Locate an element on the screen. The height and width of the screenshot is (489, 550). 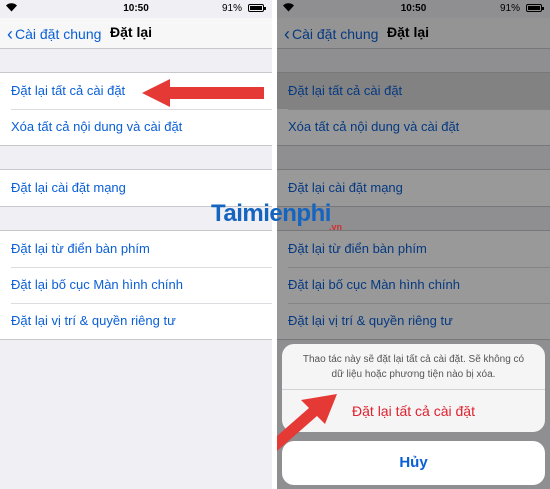
back-button: ‹ Cài đặt chung is located at coordinates (54, 33).